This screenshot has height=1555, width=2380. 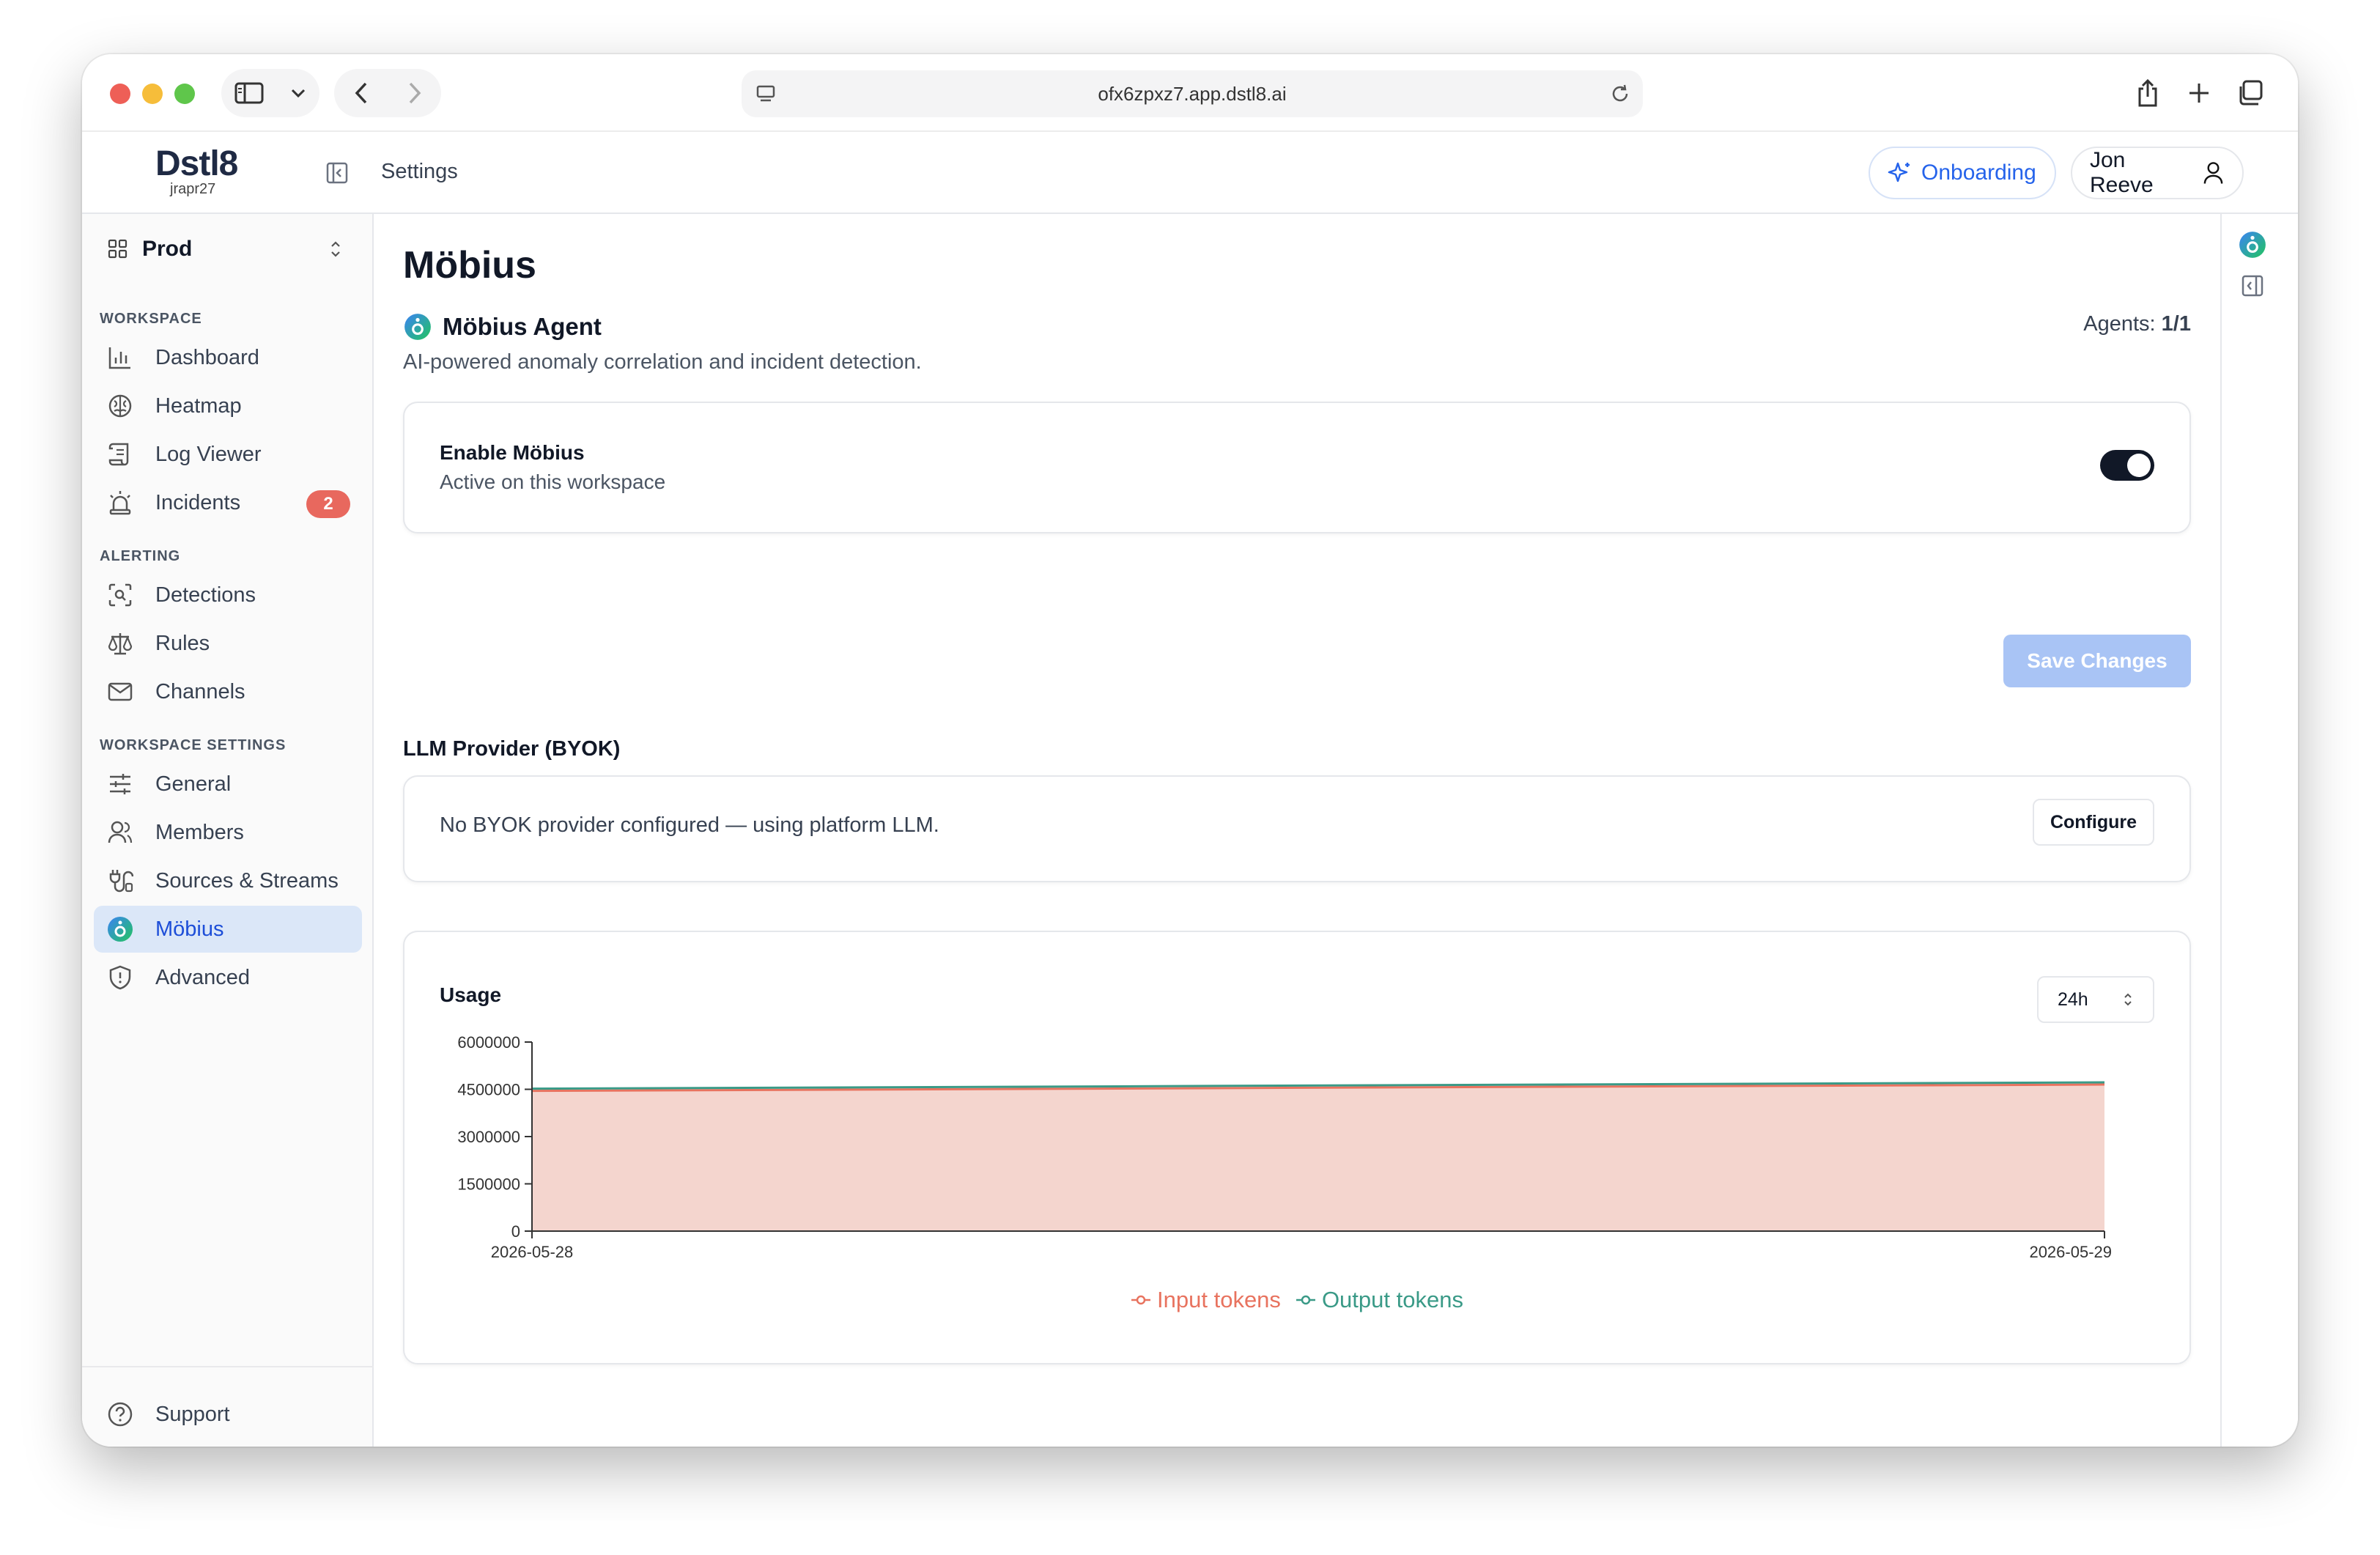 What do you see at coordinates (247, 880) in the screenshot?
I see `sidebar-item-label: Sources & Streams` at bounding box center [247, 880].